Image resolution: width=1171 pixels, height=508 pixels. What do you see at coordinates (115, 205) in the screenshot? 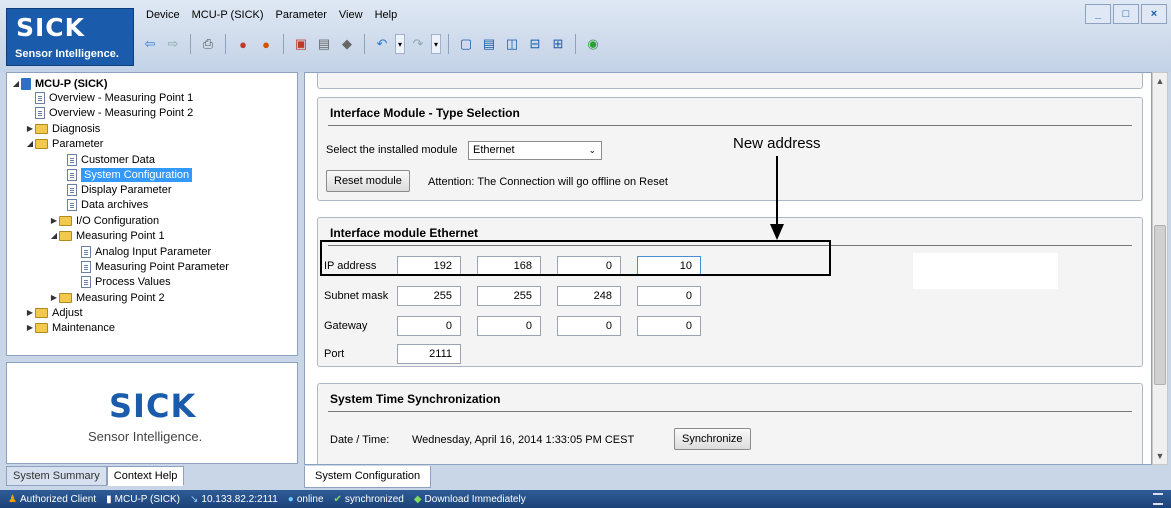
I see `tree-item-label: Data archives` at bounding box center [115, 205].